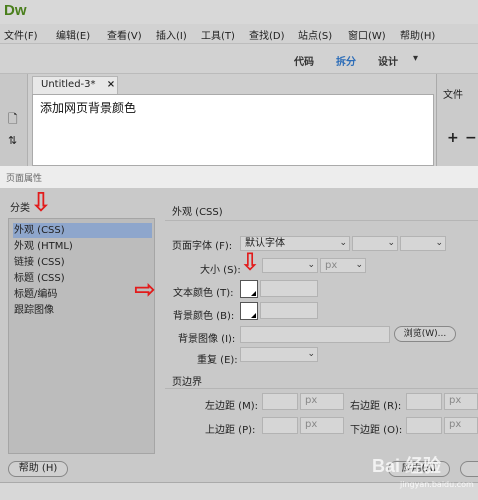 This screenshot has height=500, width=478. Describe the element at coordinates (249, 311) in the screenshot. I see `background-color-swatch` at that location.